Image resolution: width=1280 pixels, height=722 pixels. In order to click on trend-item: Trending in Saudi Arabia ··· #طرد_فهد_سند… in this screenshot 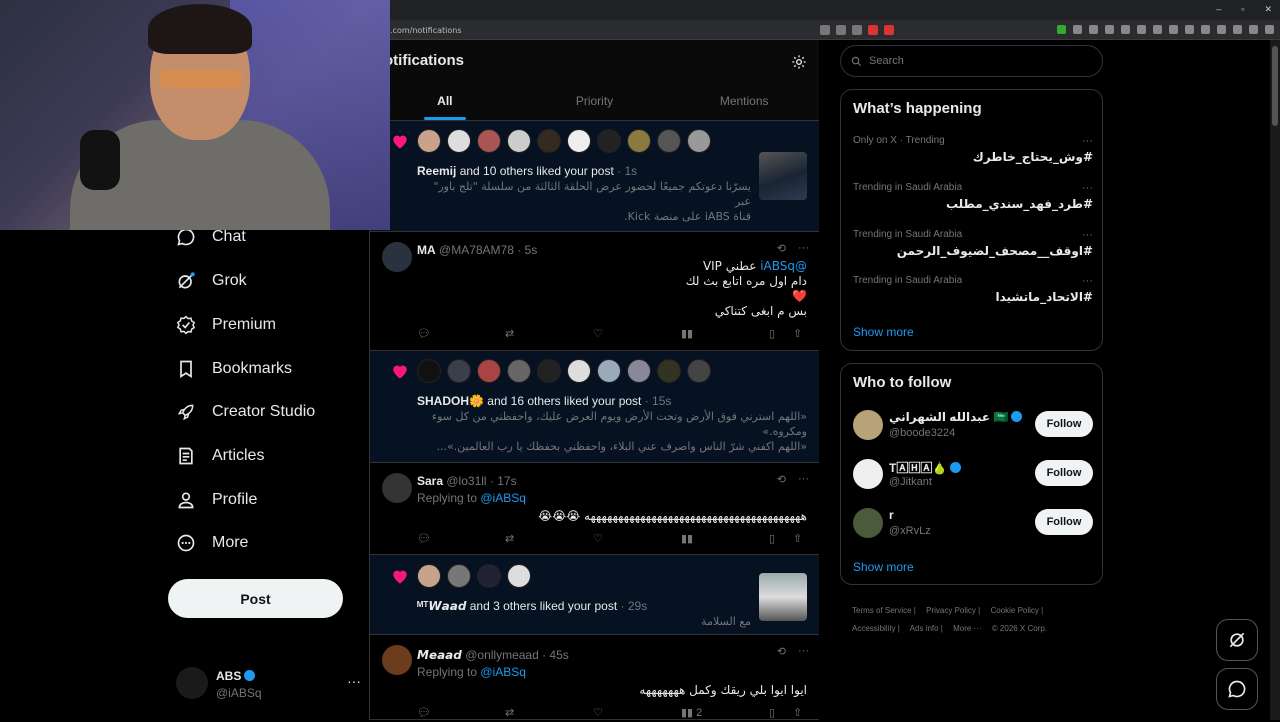, I will do `click(973, 202)`.